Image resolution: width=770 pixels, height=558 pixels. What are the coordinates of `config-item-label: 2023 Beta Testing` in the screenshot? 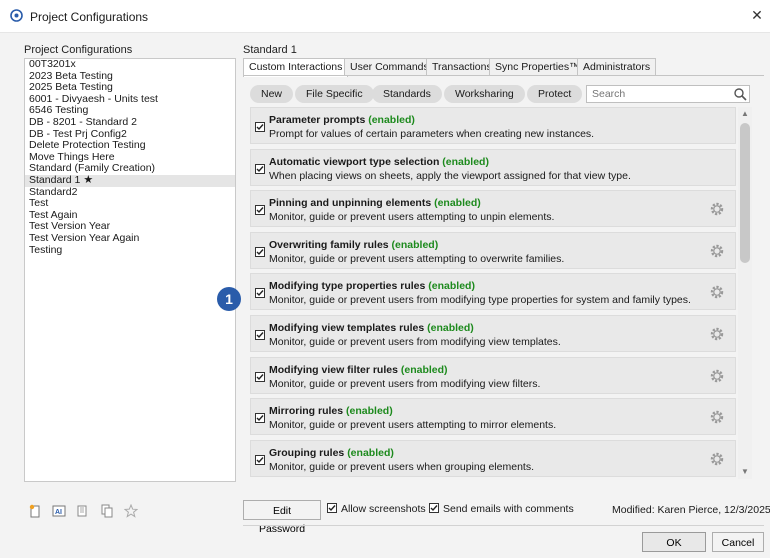 It's located at (71, 75).